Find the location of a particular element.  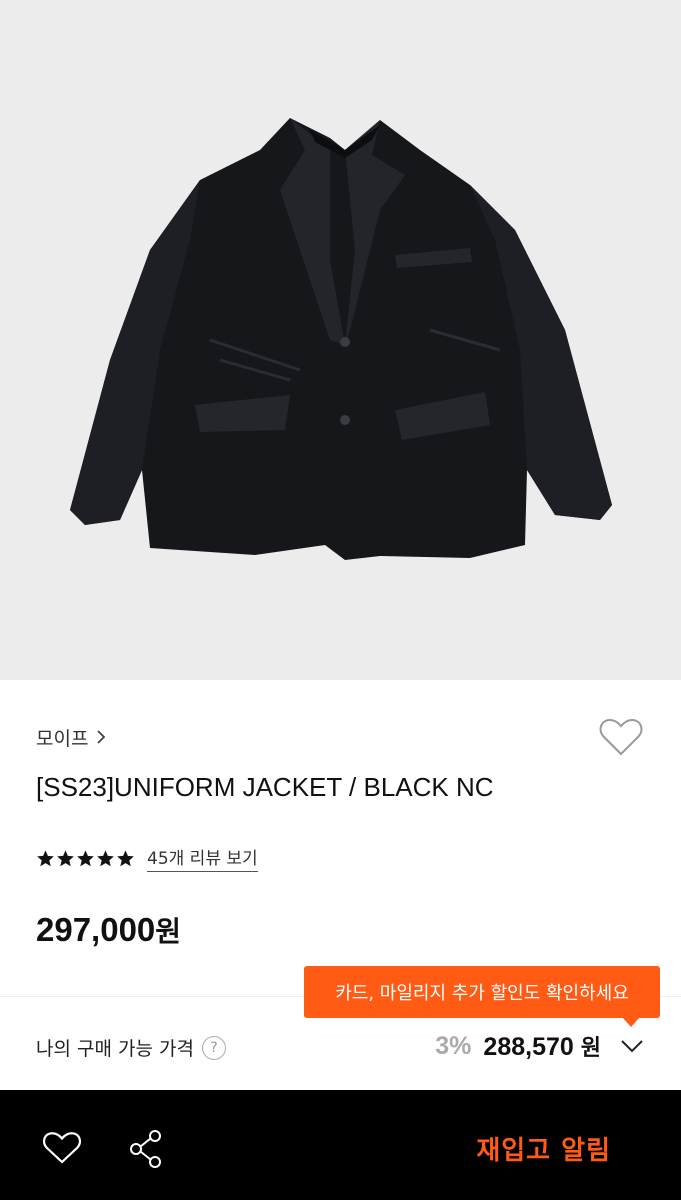

tooltip-tail is located at coordinates (631, 1022).